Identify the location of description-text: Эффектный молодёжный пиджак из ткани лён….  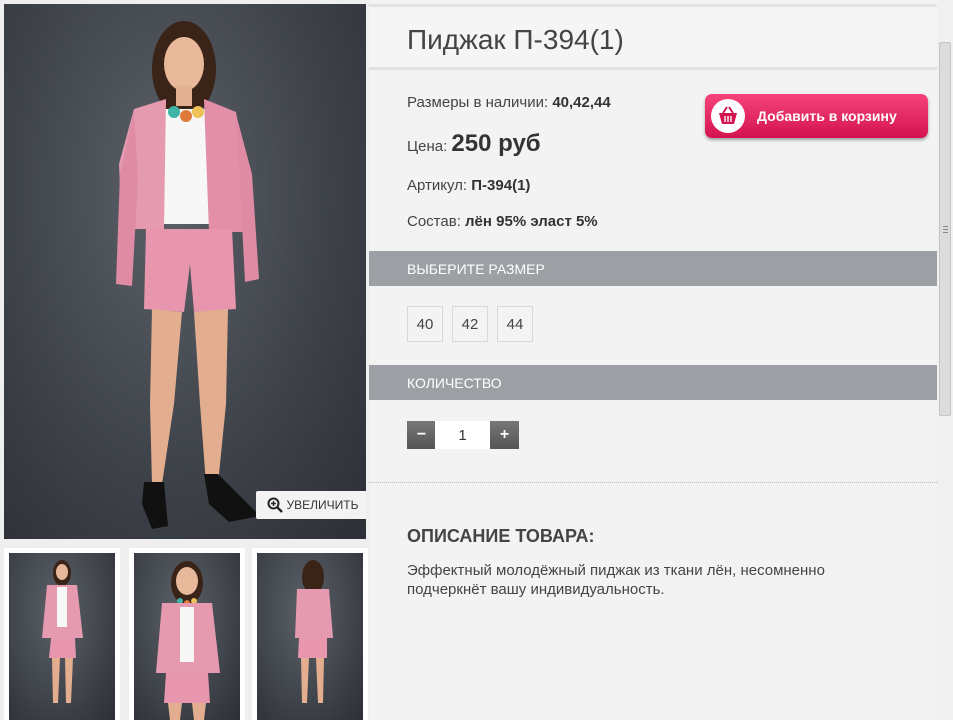
(616, 580).